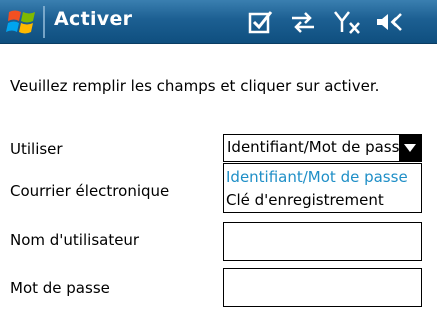 Image resolution: width=437 pixels, height=309 pixels. What do you see at coordinates (22, 22) in the screenshot?
I see `windows-start-icon` at bounding box center [22, 22].